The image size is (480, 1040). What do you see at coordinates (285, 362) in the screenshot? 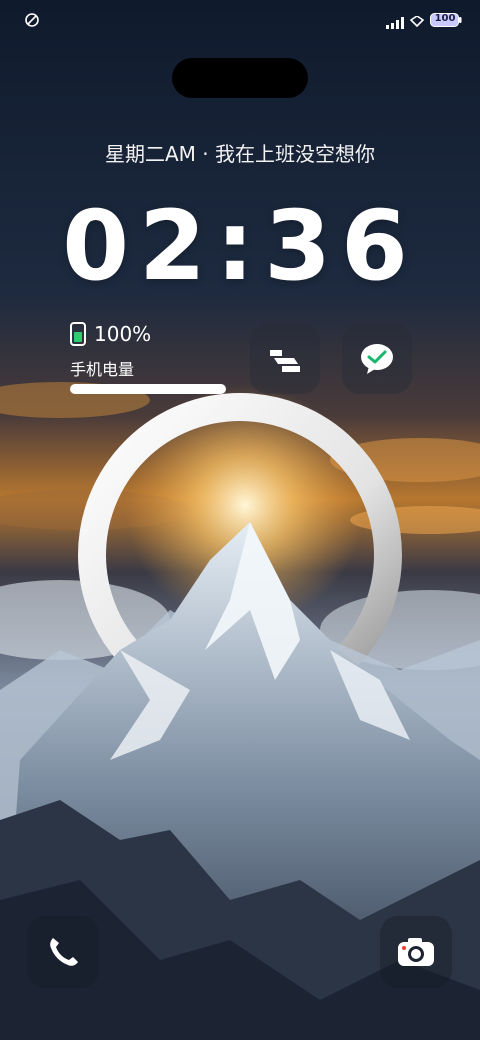
I see `folder-app-icon` at bounding box center [285, 362].